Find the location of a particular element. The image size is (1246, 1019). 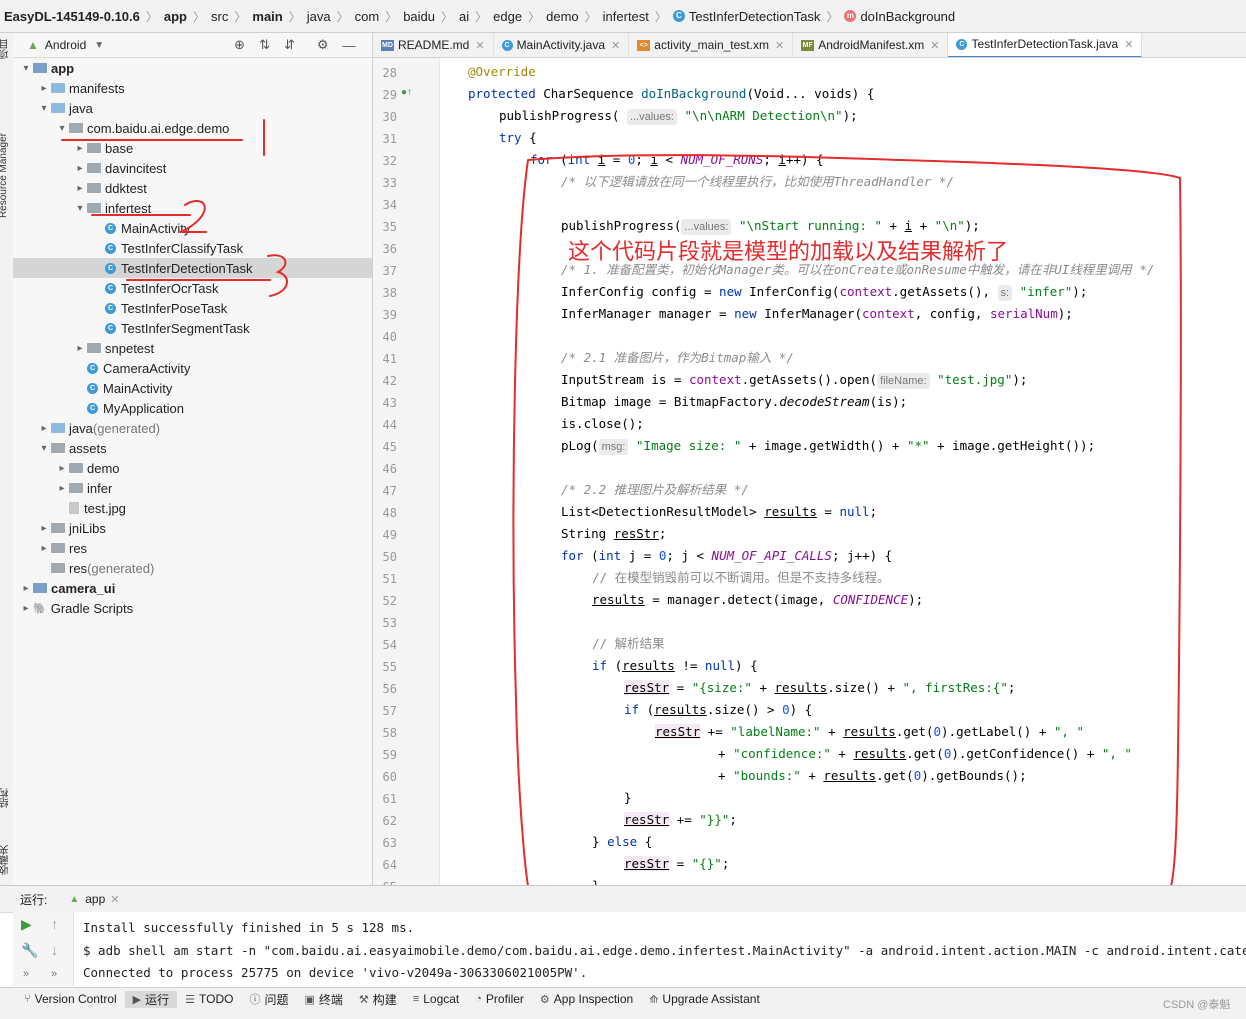

tool-label: Logcat is located at coordinates (441, 999).